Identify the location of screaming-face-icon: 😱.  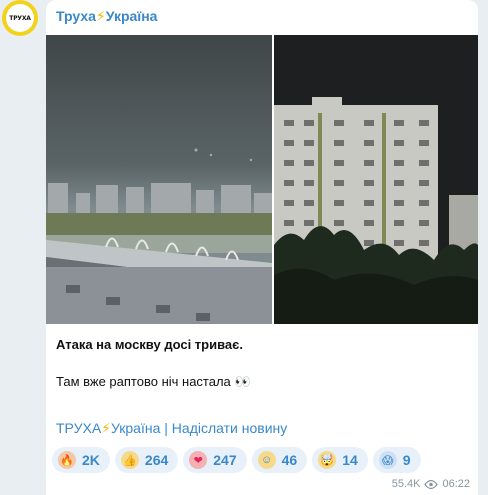
(387, 460).